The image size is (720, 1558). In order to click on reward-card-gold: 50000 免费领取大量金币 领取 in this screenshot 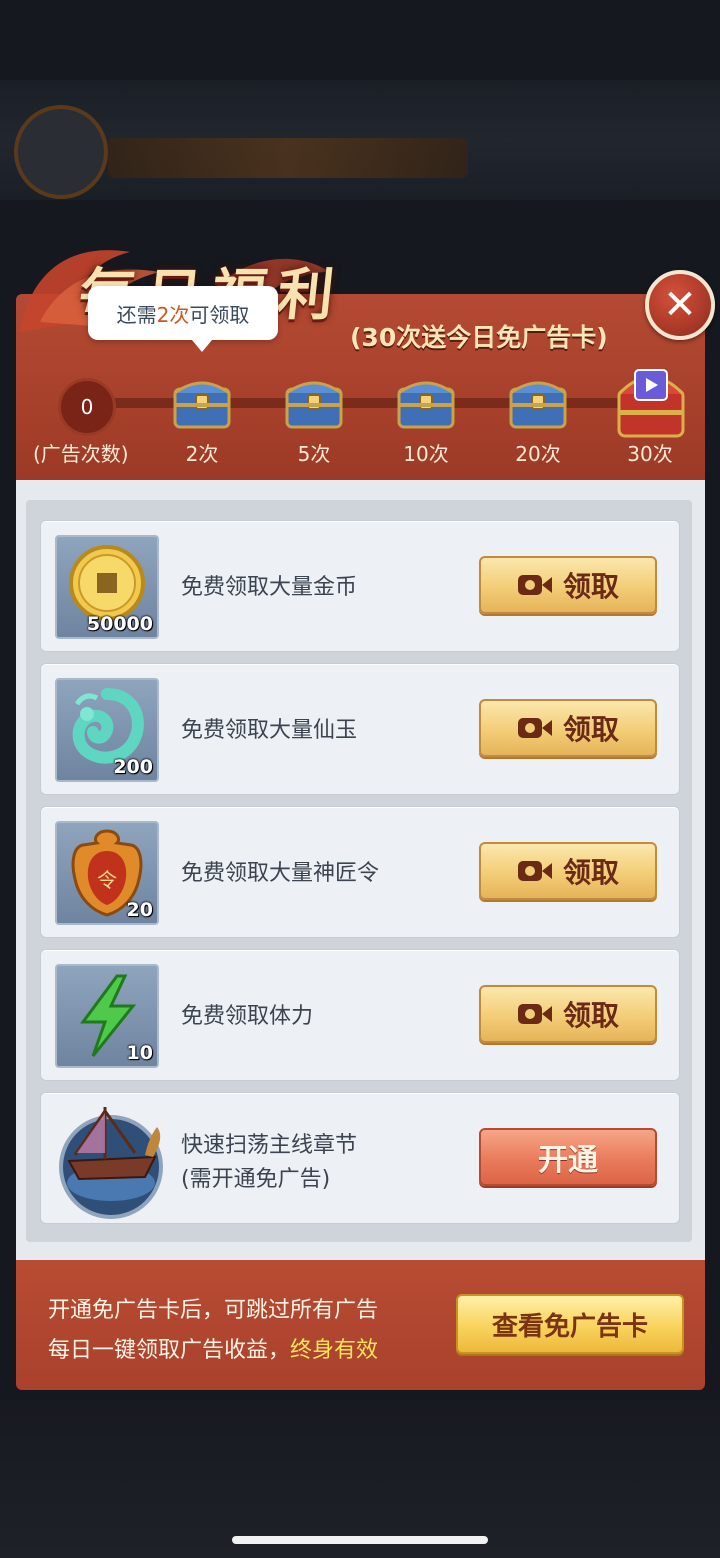, I will do `click(360, 586)`.